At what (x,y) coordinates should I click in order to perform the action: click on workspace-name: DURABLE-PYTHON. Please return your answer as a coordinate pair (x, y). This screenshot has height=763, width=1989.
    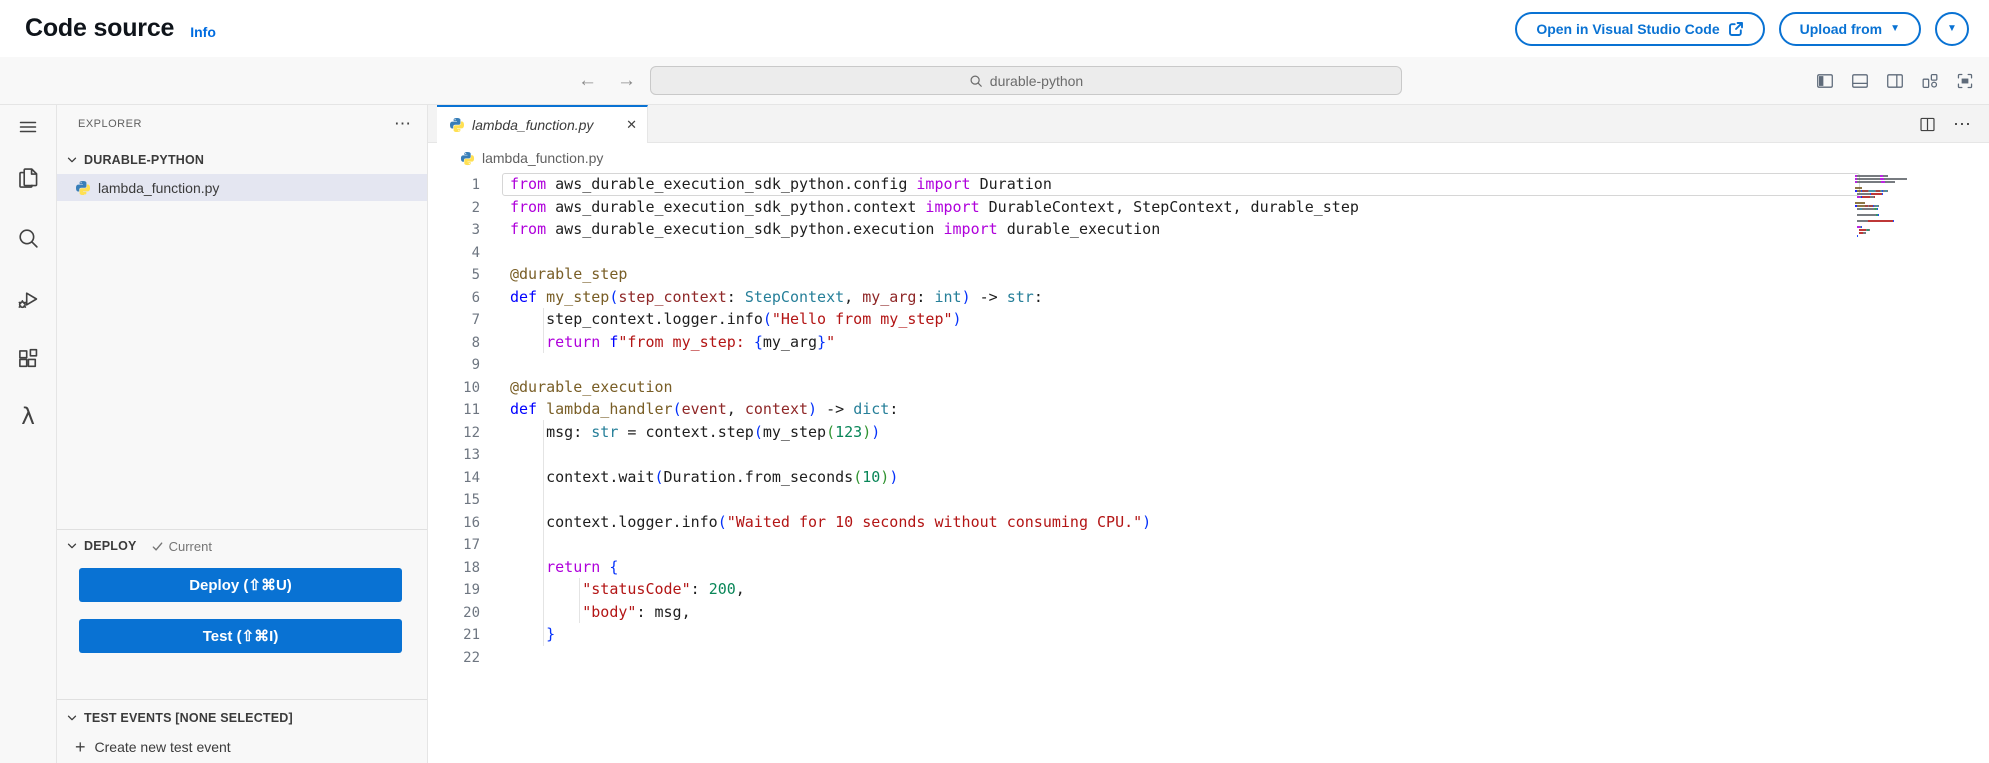
    Looking at the image, I should click on (144, 160).